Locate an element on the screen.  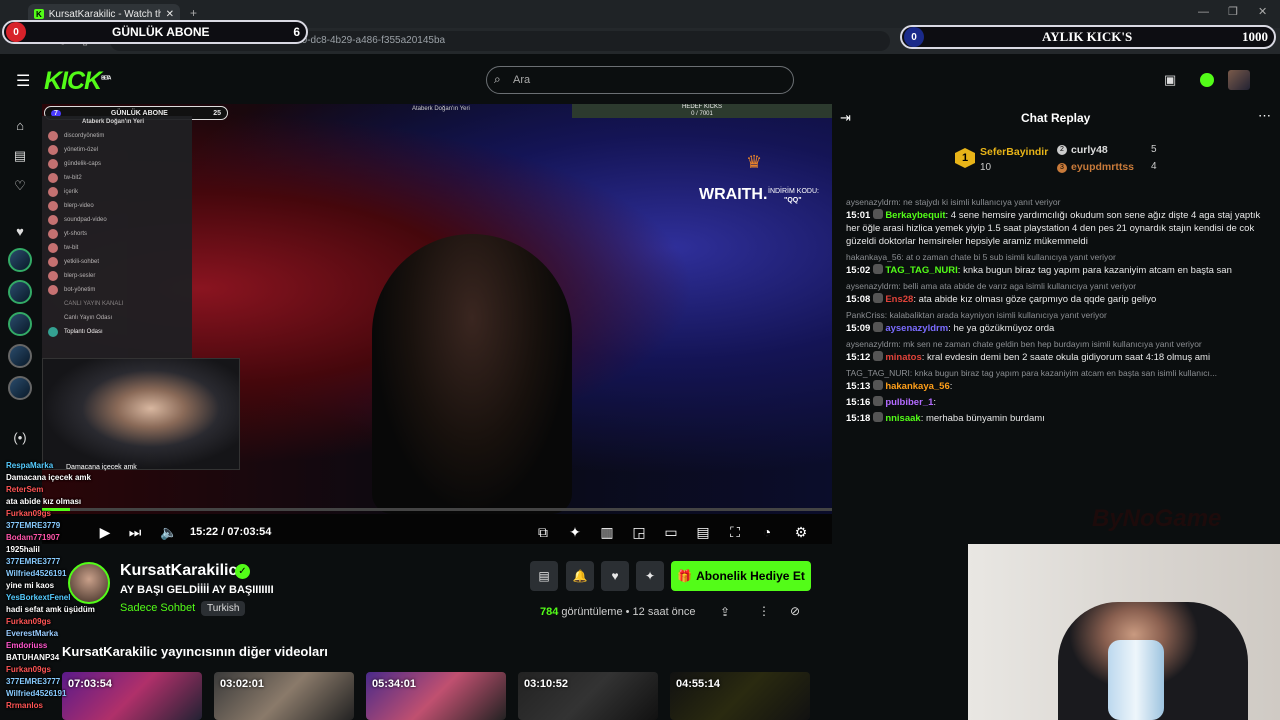
discord-channel: yönetim-özel is located at coordinates (117, 150).